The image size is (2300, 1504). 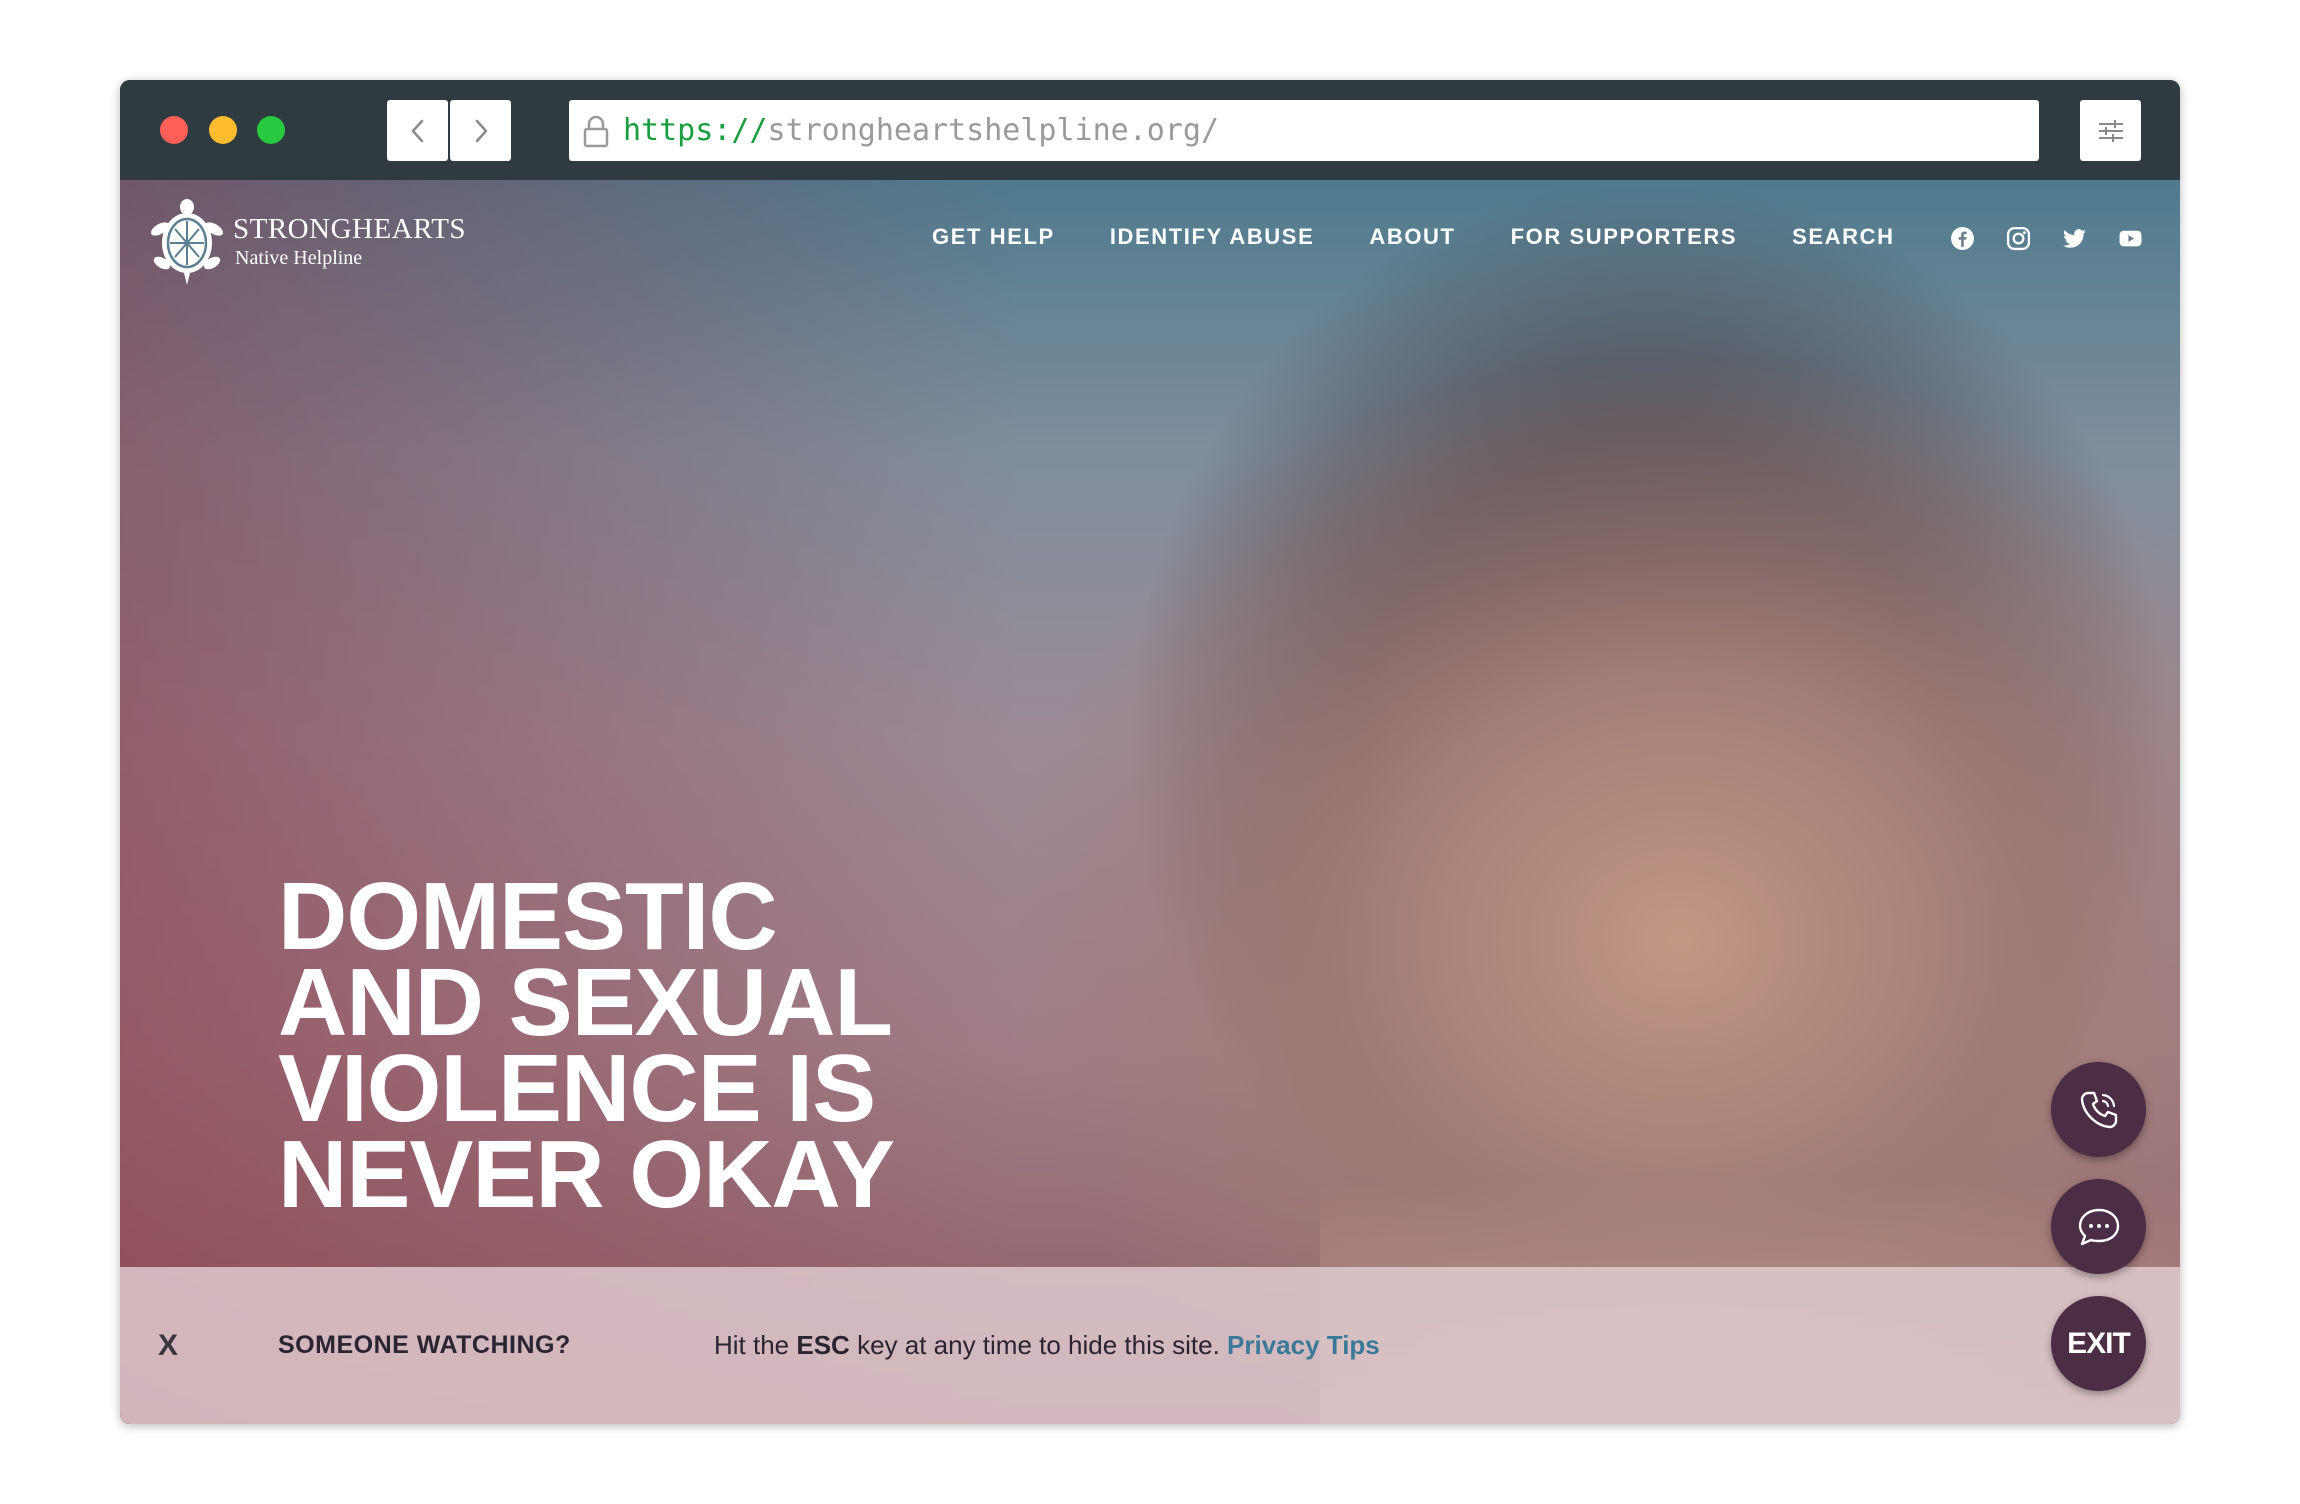 I want to click on chat-bubble-icon, so click(x=2098, y=1226).